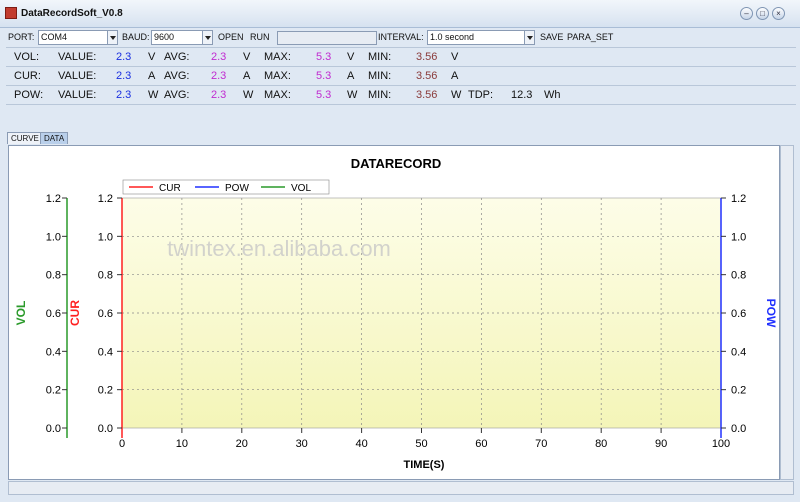 The image size is (800, 502). Describe the element at coordinates (361, 444) in the screenshot. I see `x-tick-label: 40` at that location.